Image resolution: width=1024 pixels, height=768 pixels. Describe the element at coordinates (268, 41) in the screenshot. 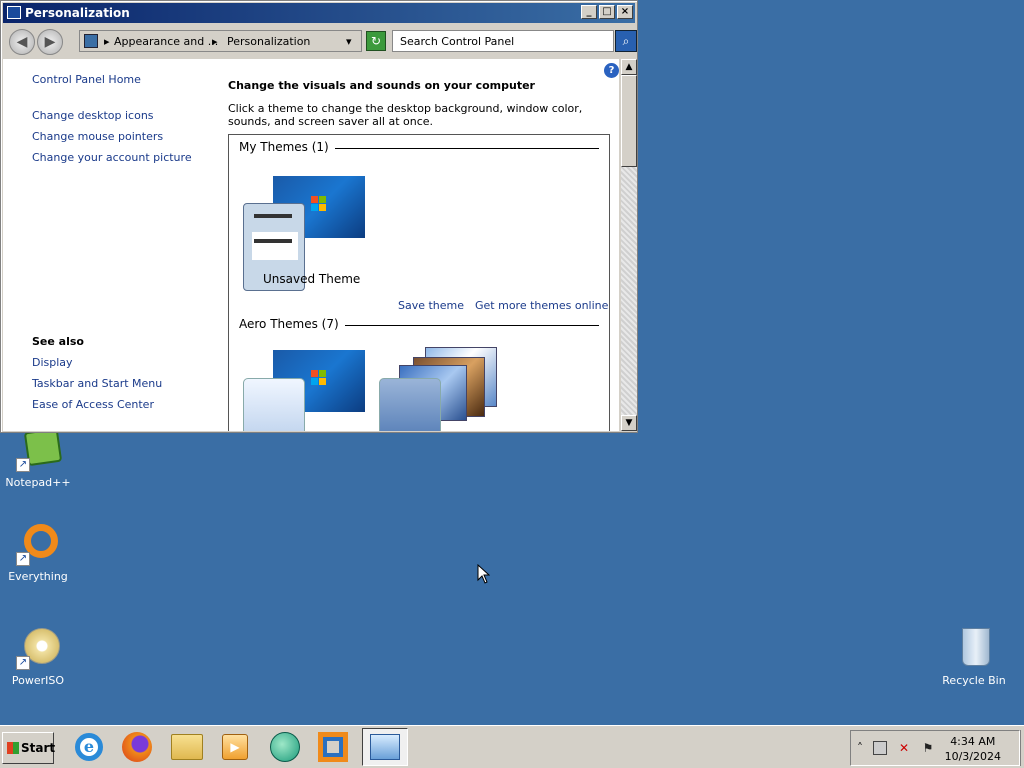

I see `breadcrumb-personalization: Personalization` at that location.